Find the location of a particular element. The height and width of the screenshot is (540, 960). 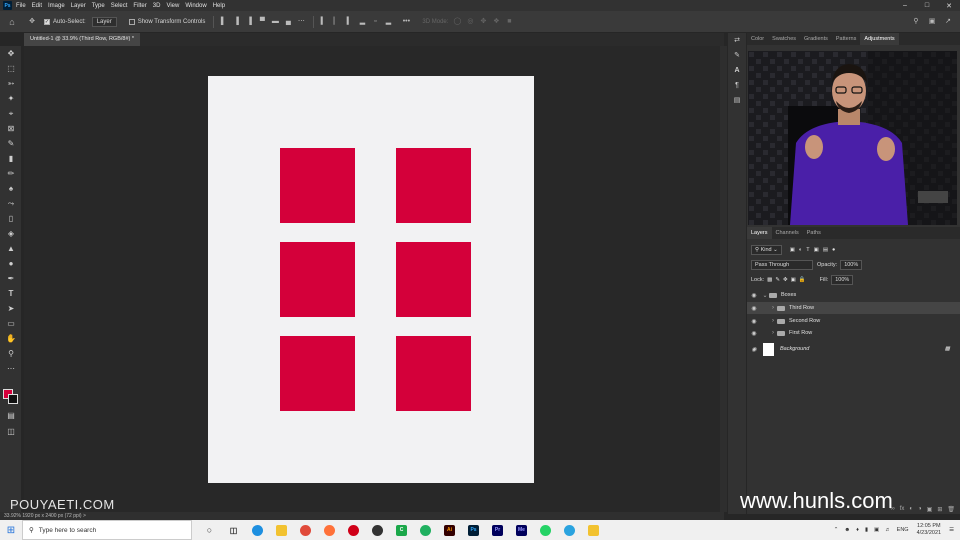

minimize-icon: – is located at coordinates (905, 5).